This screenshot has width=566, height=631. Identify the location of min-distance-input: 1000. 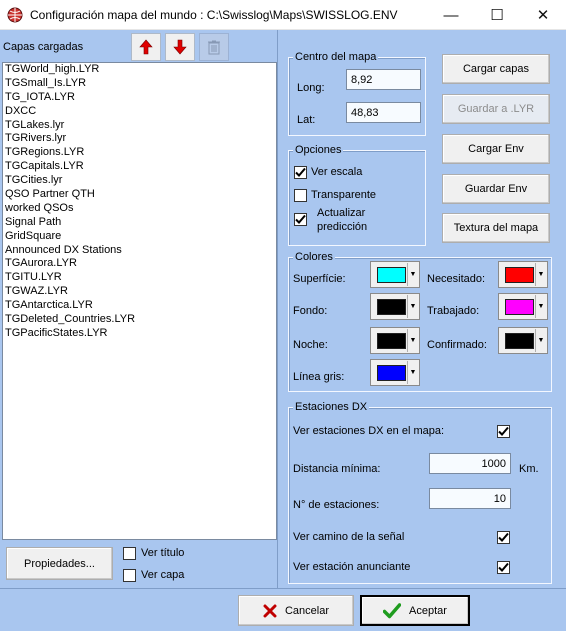
(470, 463).